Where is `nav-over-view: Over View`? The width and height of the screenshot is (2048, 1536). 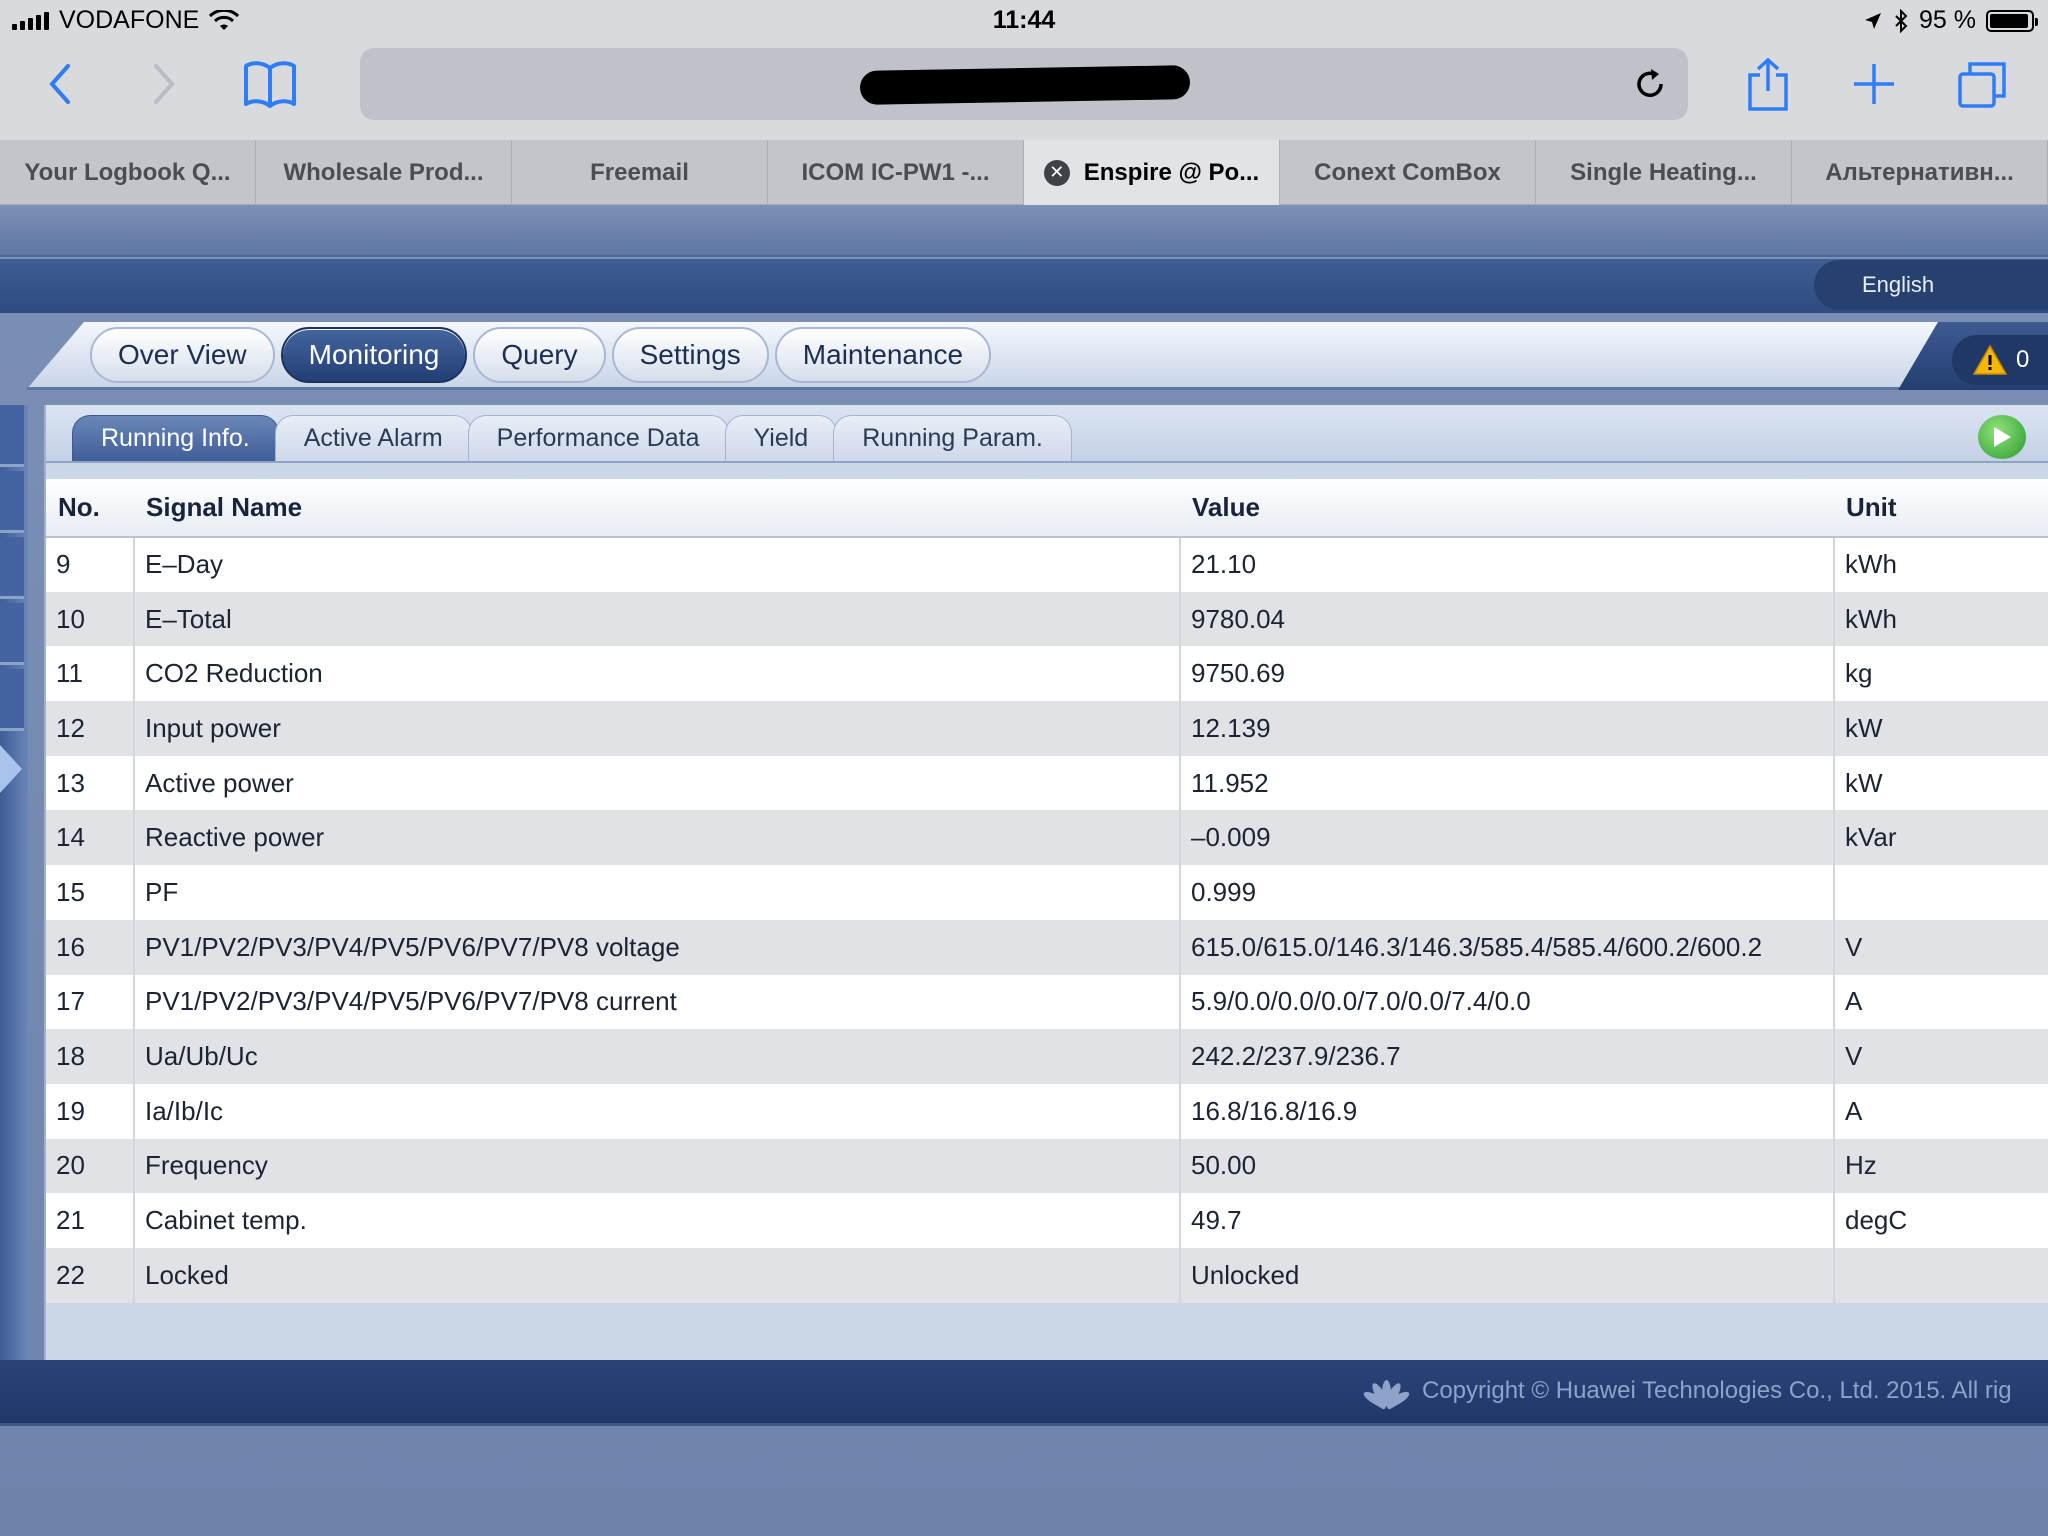
nav-over-view: Over View is located at coordinates (182, 355).